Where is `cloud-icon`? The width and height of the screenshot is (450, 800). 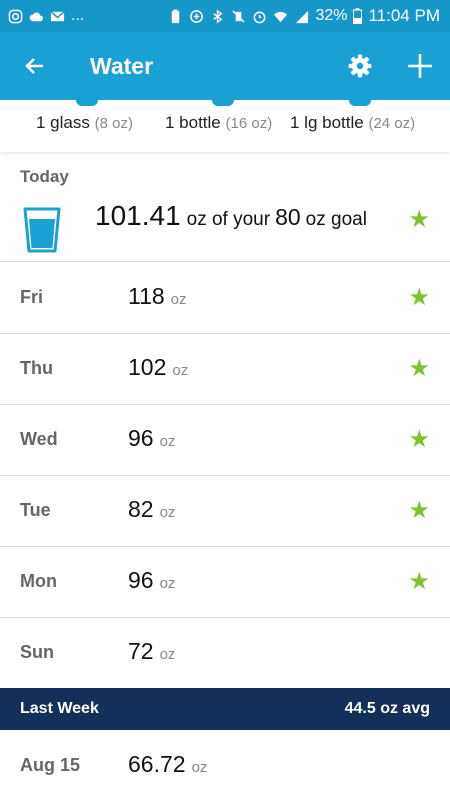
cloud-icon is located at coordinates (36, 16).